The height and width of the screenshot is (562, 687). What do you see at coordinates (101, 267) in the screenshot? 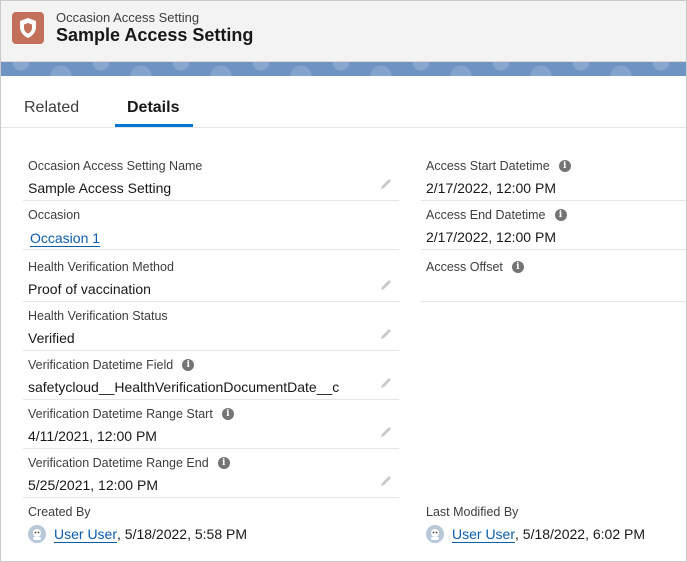
I see `field-label: Health Verification Method` at bounding box center [101, 267].